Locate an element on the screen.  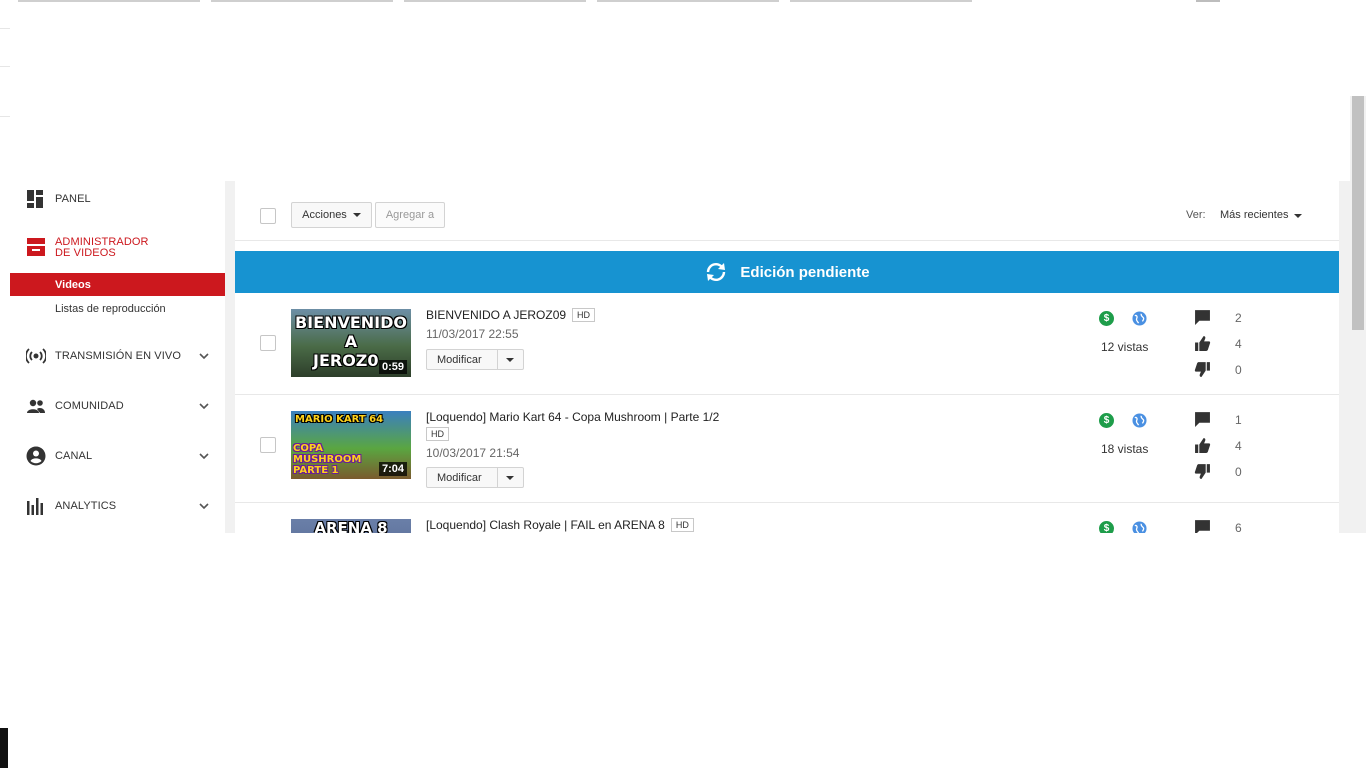
sidebar-item-panel: PANEL is located at coordinates (117, 199).